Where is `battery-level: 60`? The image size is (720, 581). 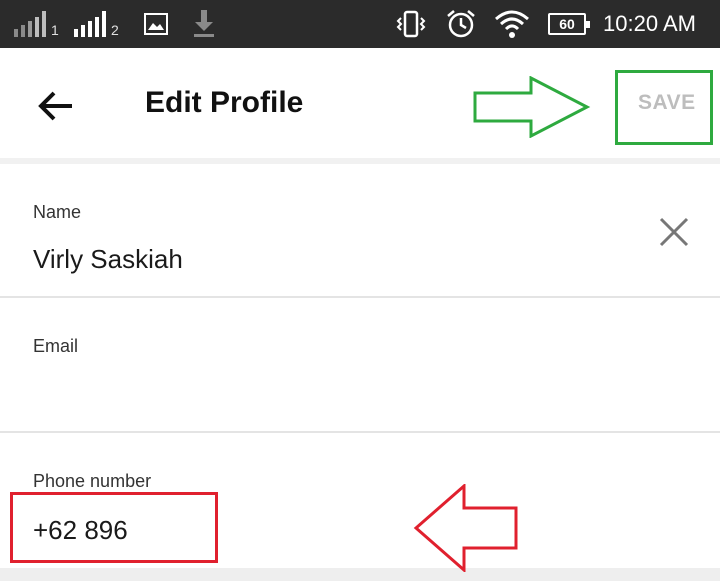 battery-level: 60 is located at coordinates (567, 24).